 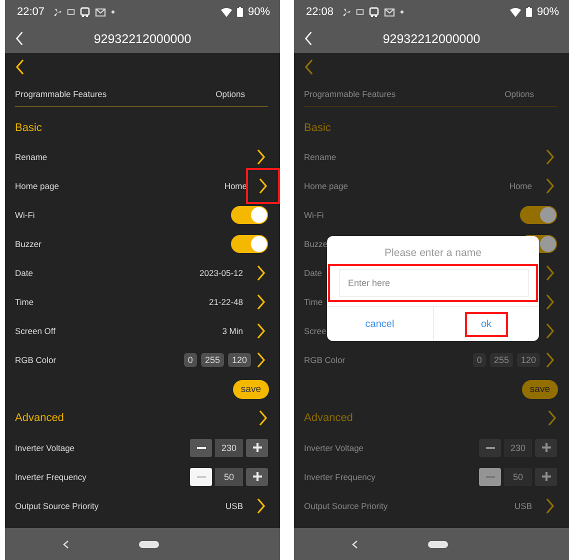 I want to click on setting-value: 2023-05-12, so click(x=221, y=273).